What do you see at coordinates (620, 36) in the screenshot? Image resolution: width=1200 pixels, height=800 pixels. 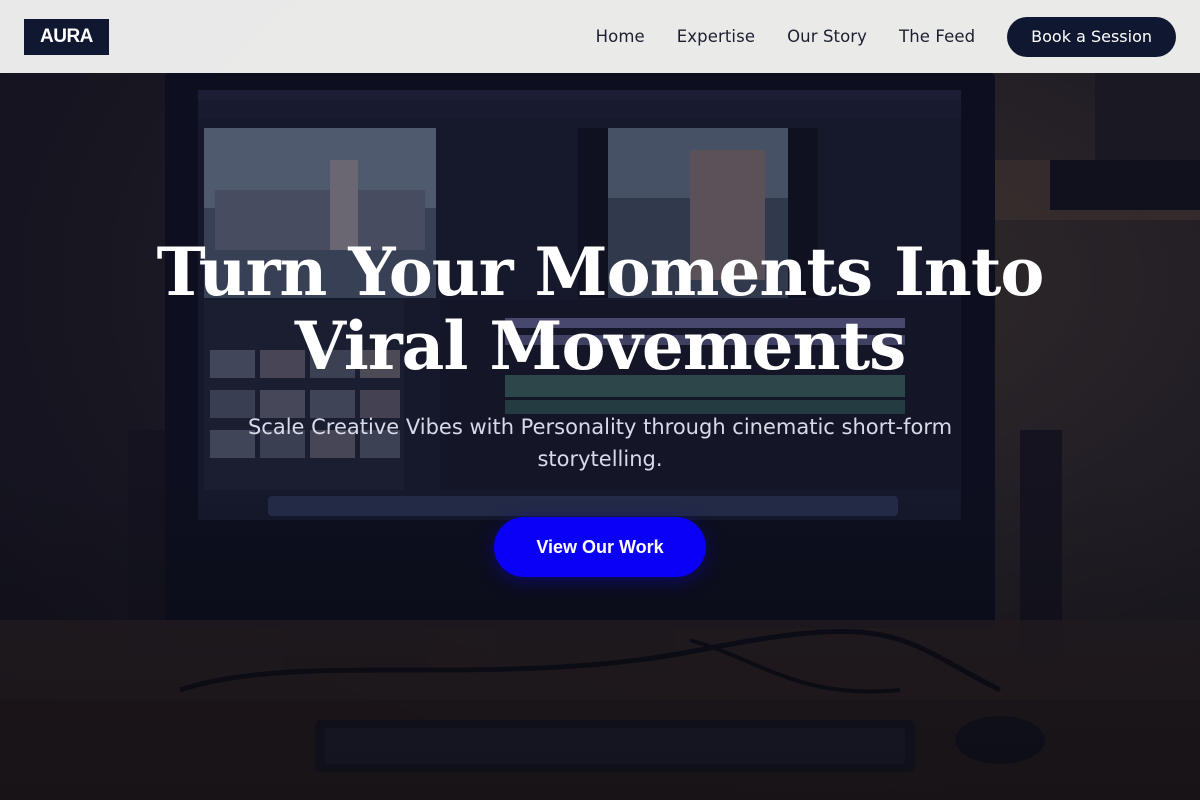 I see `nav-link-home: Home` at bounding box center [620, 36].